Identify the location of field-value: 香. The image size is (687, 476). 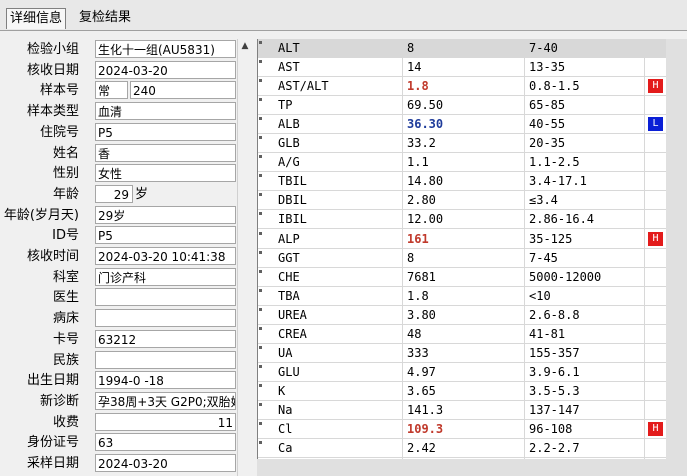
(165, 152).